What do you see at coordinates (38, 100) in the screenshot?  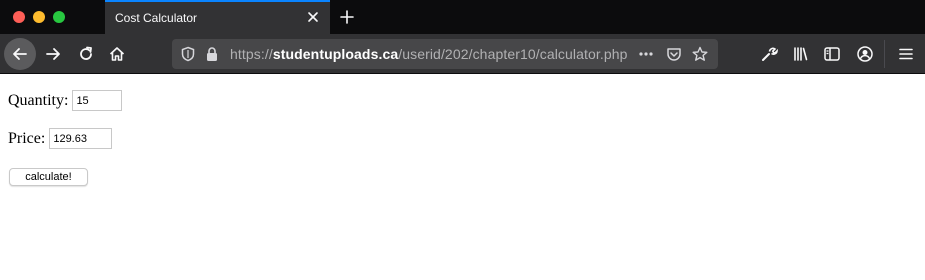 I see `quantity-label: Quantity:` at bounding box center [38, 100].